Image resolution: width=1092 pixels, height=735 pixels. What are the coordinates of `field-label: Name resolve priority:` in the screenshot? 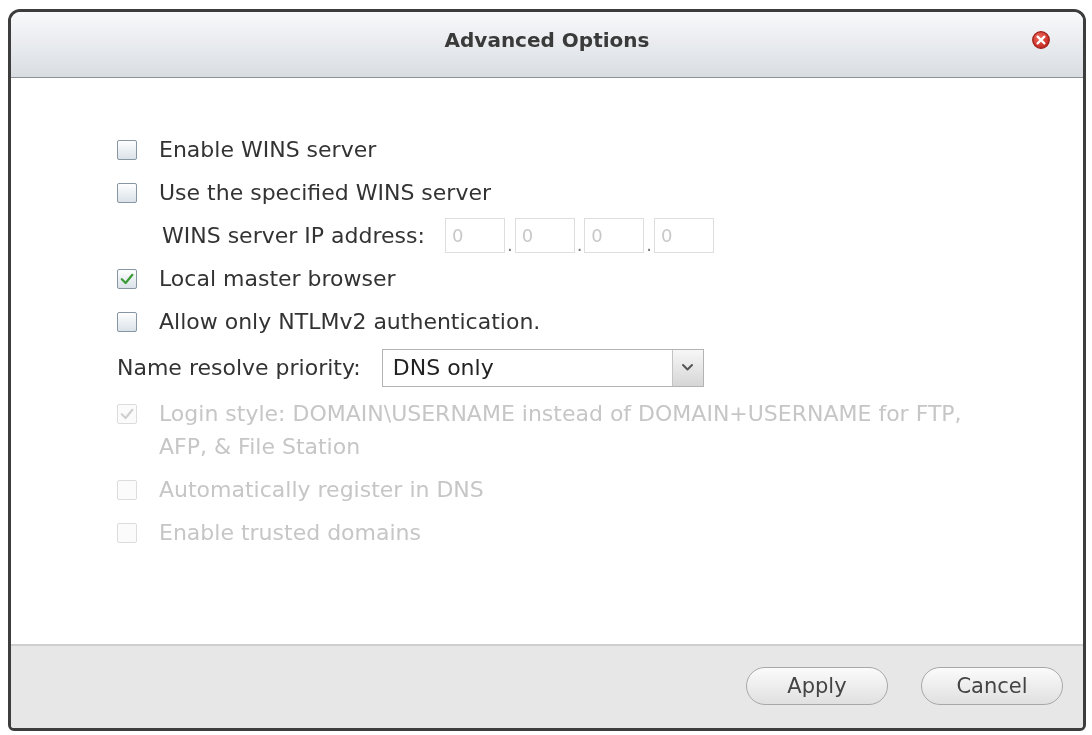 It's located at (239, 367).